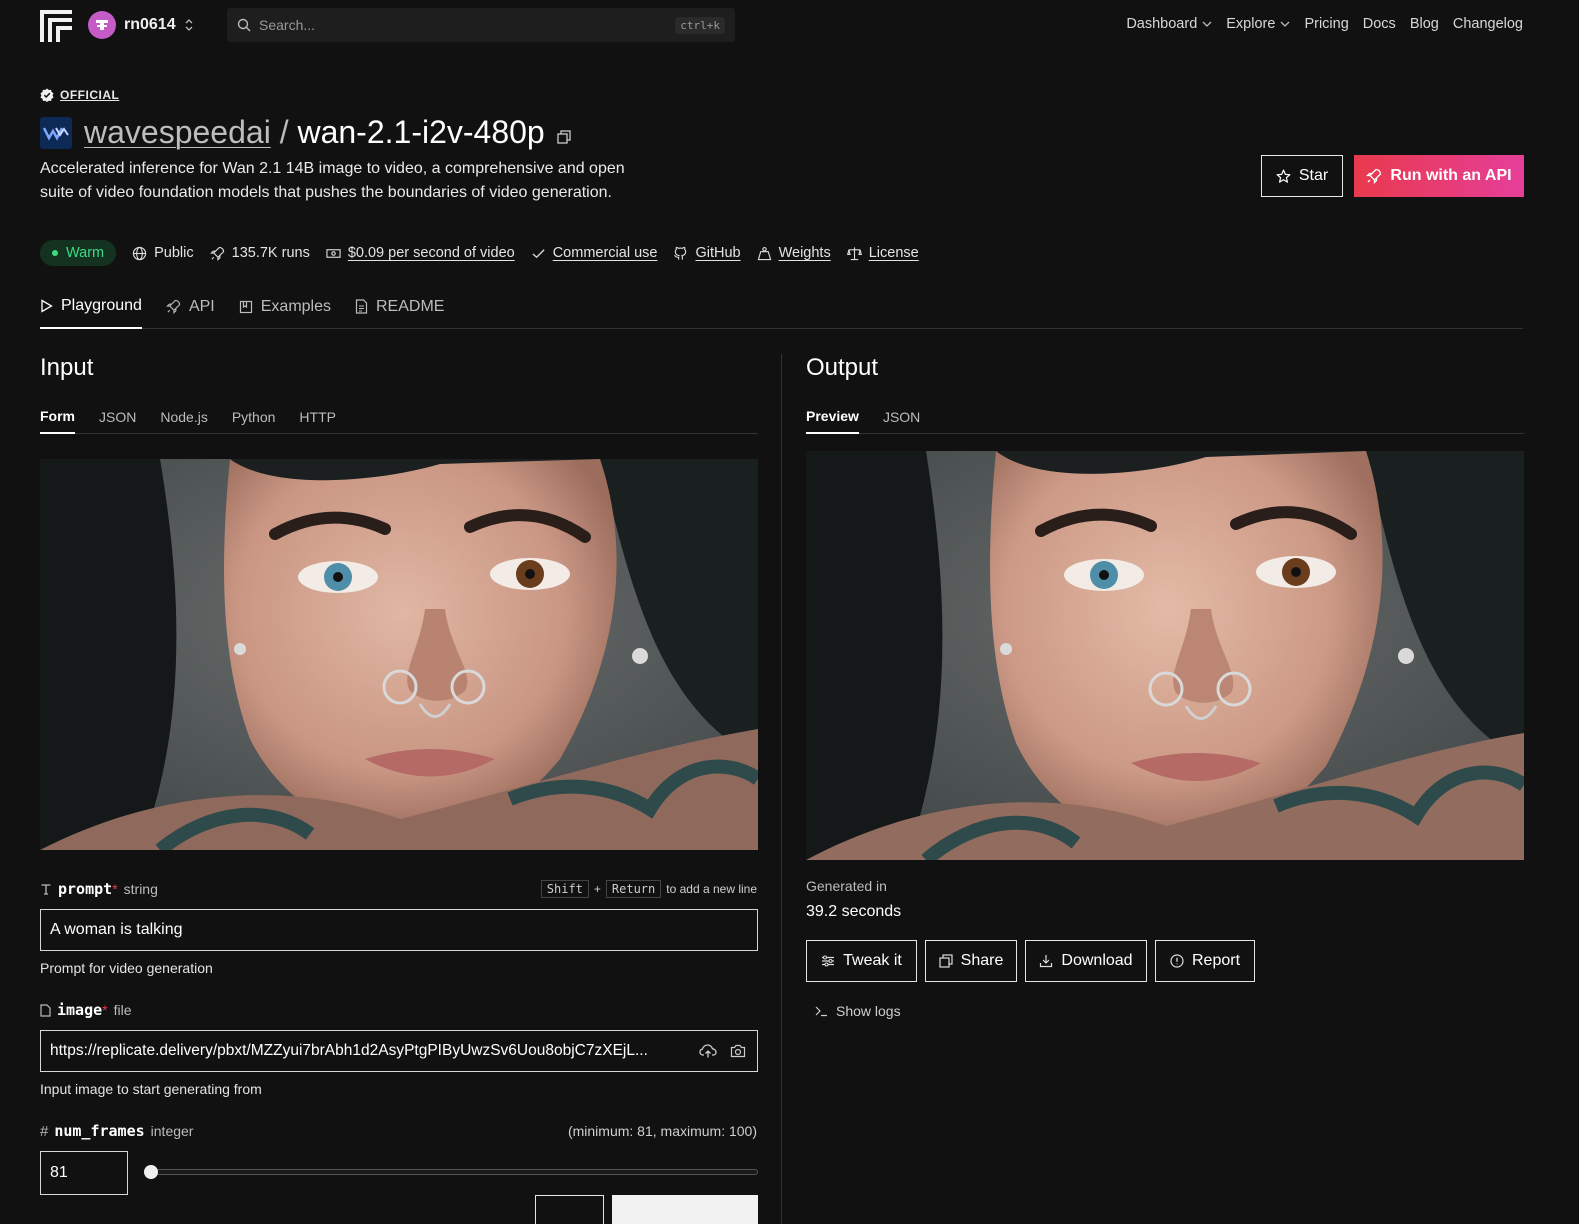 The width and height of the screenshot is (1579, 1224). Describe the element at coordinates (1086, 961) in the screenshot. I see `download-button: Download` at that location.